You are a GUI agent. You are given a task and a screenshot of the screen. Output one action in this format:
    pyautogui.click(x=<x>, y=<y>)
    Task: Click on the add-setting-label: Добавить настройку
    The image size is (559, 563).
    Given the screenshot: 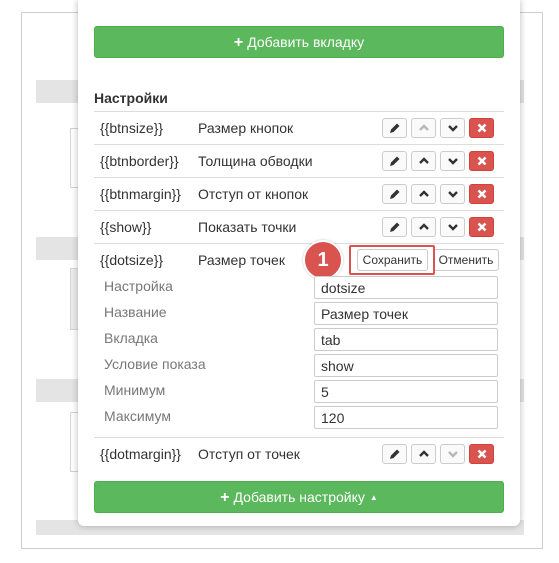 What is the action you would take?
    pyautogui.click(x=299, y=497)
    